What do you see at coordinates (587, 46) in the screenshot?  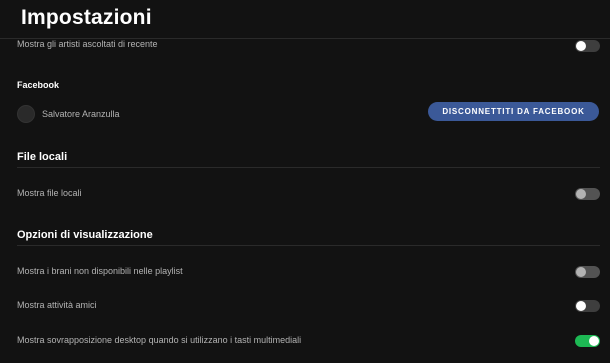 I see `toggle-recent-artists` at bounding box center [587, 46].